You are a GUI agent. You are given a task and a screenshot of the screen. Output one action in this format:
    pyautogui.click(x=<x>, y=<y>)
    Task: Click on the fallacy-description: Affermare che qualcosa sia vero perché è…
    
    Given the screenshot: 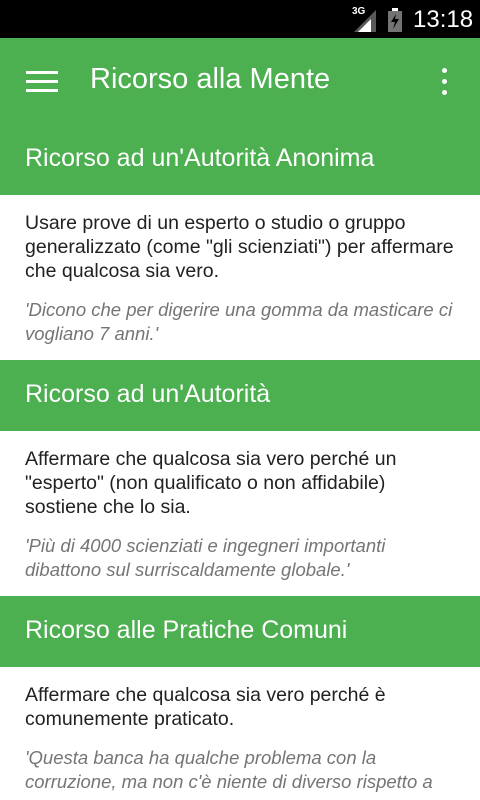 What is the action you would take?
    pyautogui.click(x=205, y=707)
    